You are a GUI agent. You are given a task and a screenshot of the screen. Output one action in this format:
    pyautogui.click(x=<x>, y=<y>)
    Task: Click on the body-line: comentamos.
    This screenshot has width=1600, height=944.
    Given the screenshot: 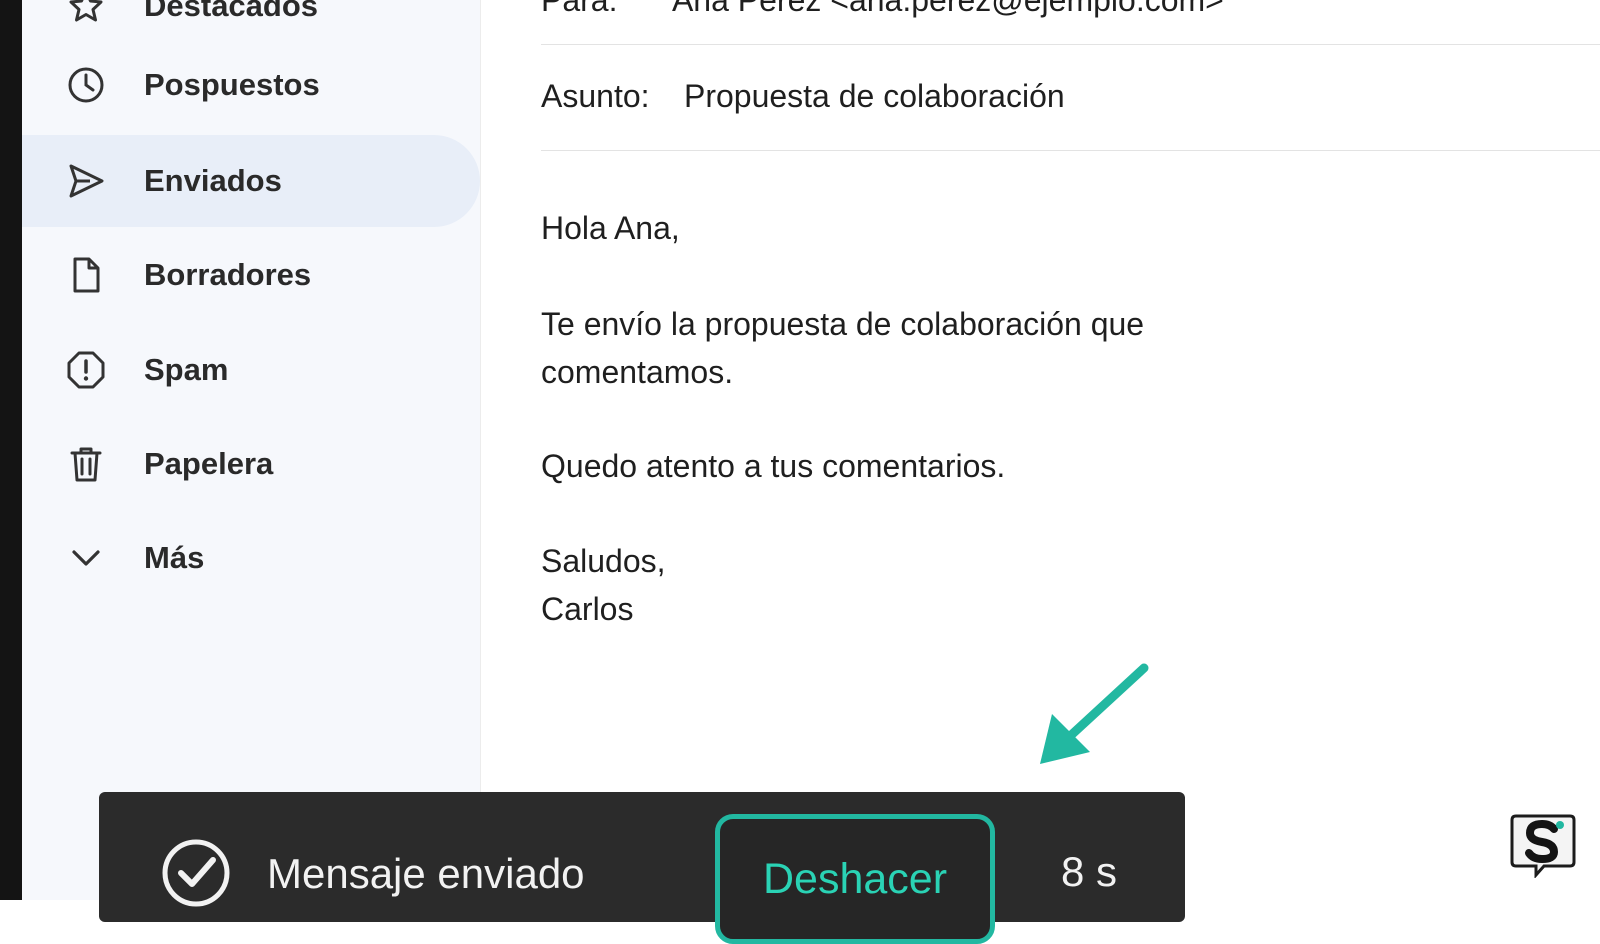 What is the action you would take?
    pyautogui.click(x=637, y=372)
    